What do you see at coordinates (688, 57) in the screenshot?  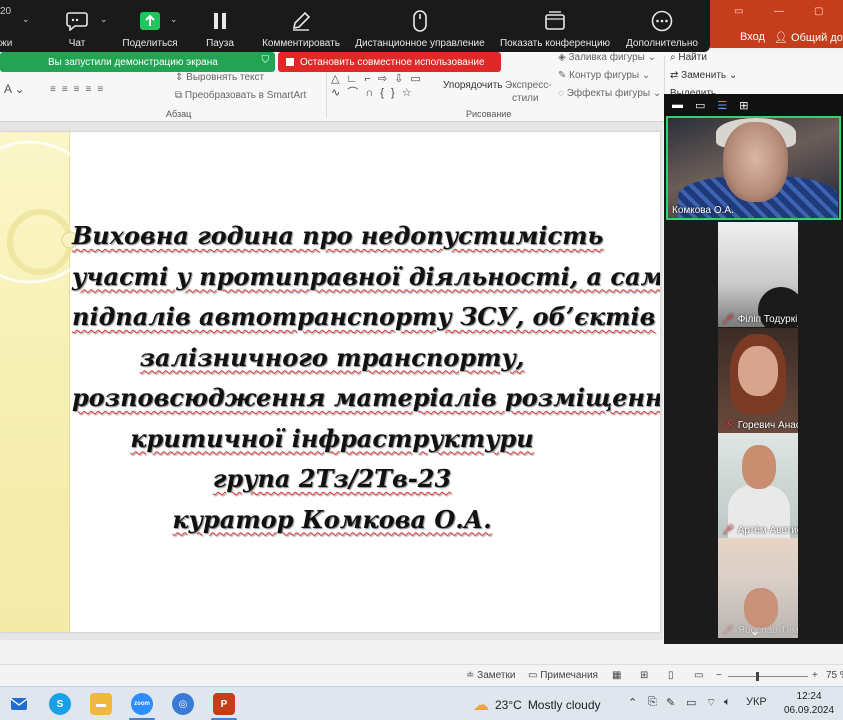 I see `find-button: ⌕ Найти` at bounding box center [688, 57].